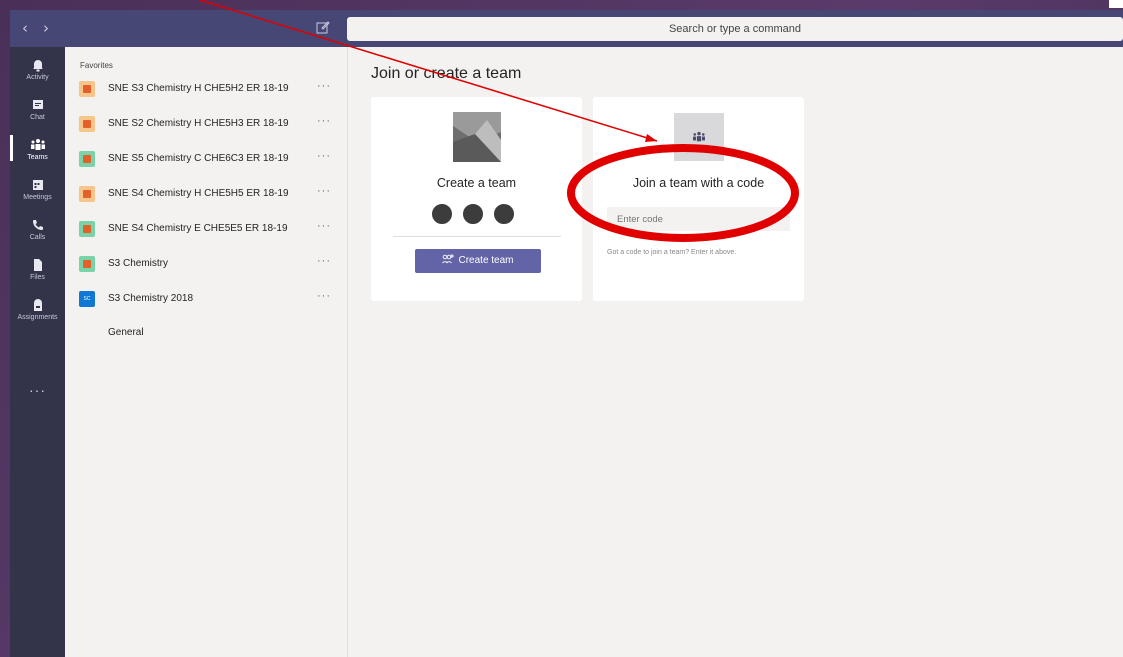 Image resolution: width=1123 pixels, height=657 pixels. I want to click on join-team-illustration, so click(699, 137).